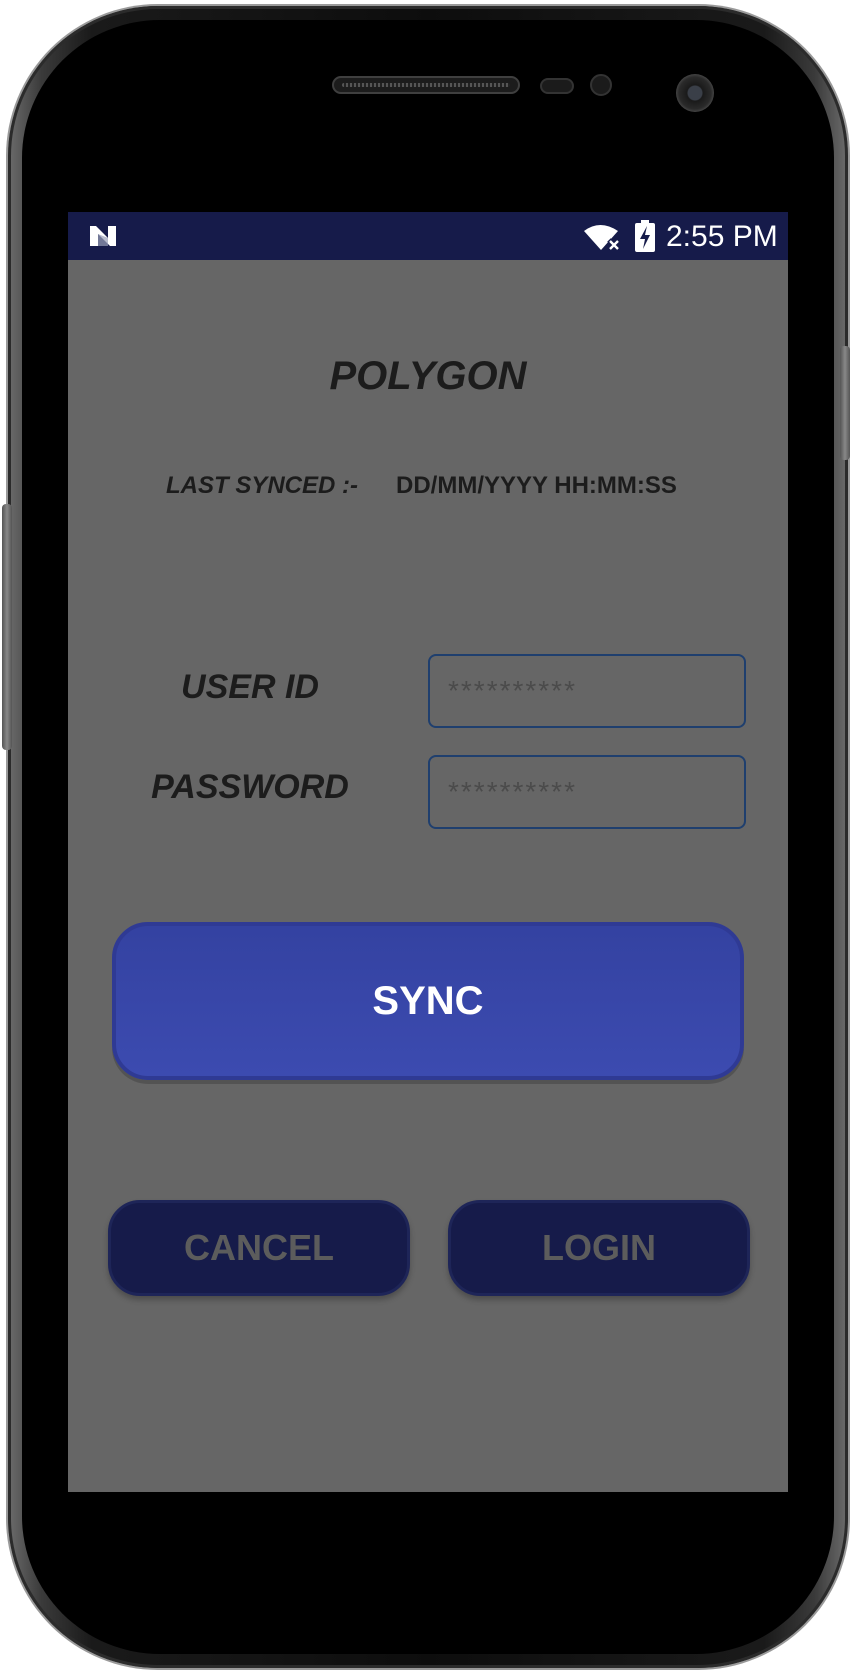  What do you see at coordinates (587, 792) in the screenshot?
I see `password-input` at bounding box center [587, 792].